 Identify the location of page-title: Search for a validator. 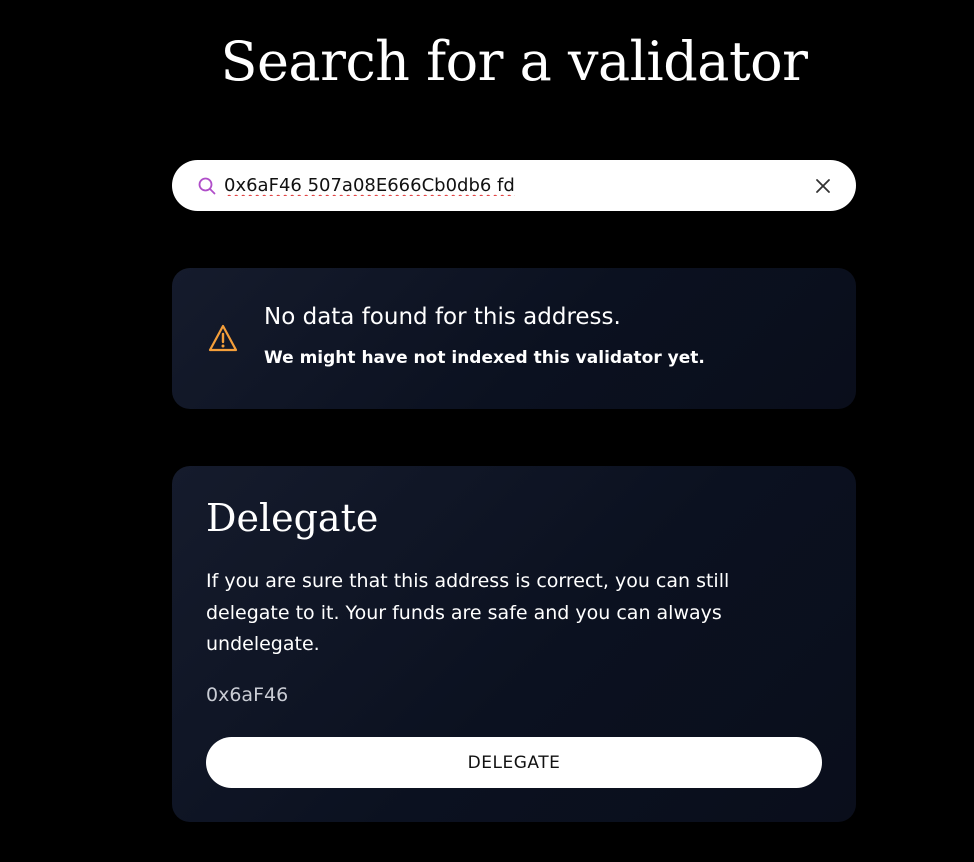
(514, 61).